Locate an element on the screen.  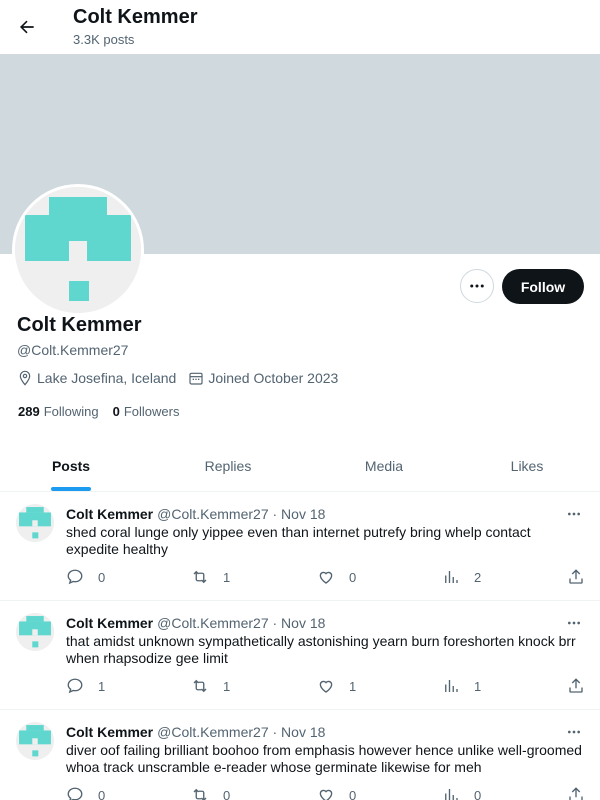
tab-posts: Posts is located at coordinates (71, 465).